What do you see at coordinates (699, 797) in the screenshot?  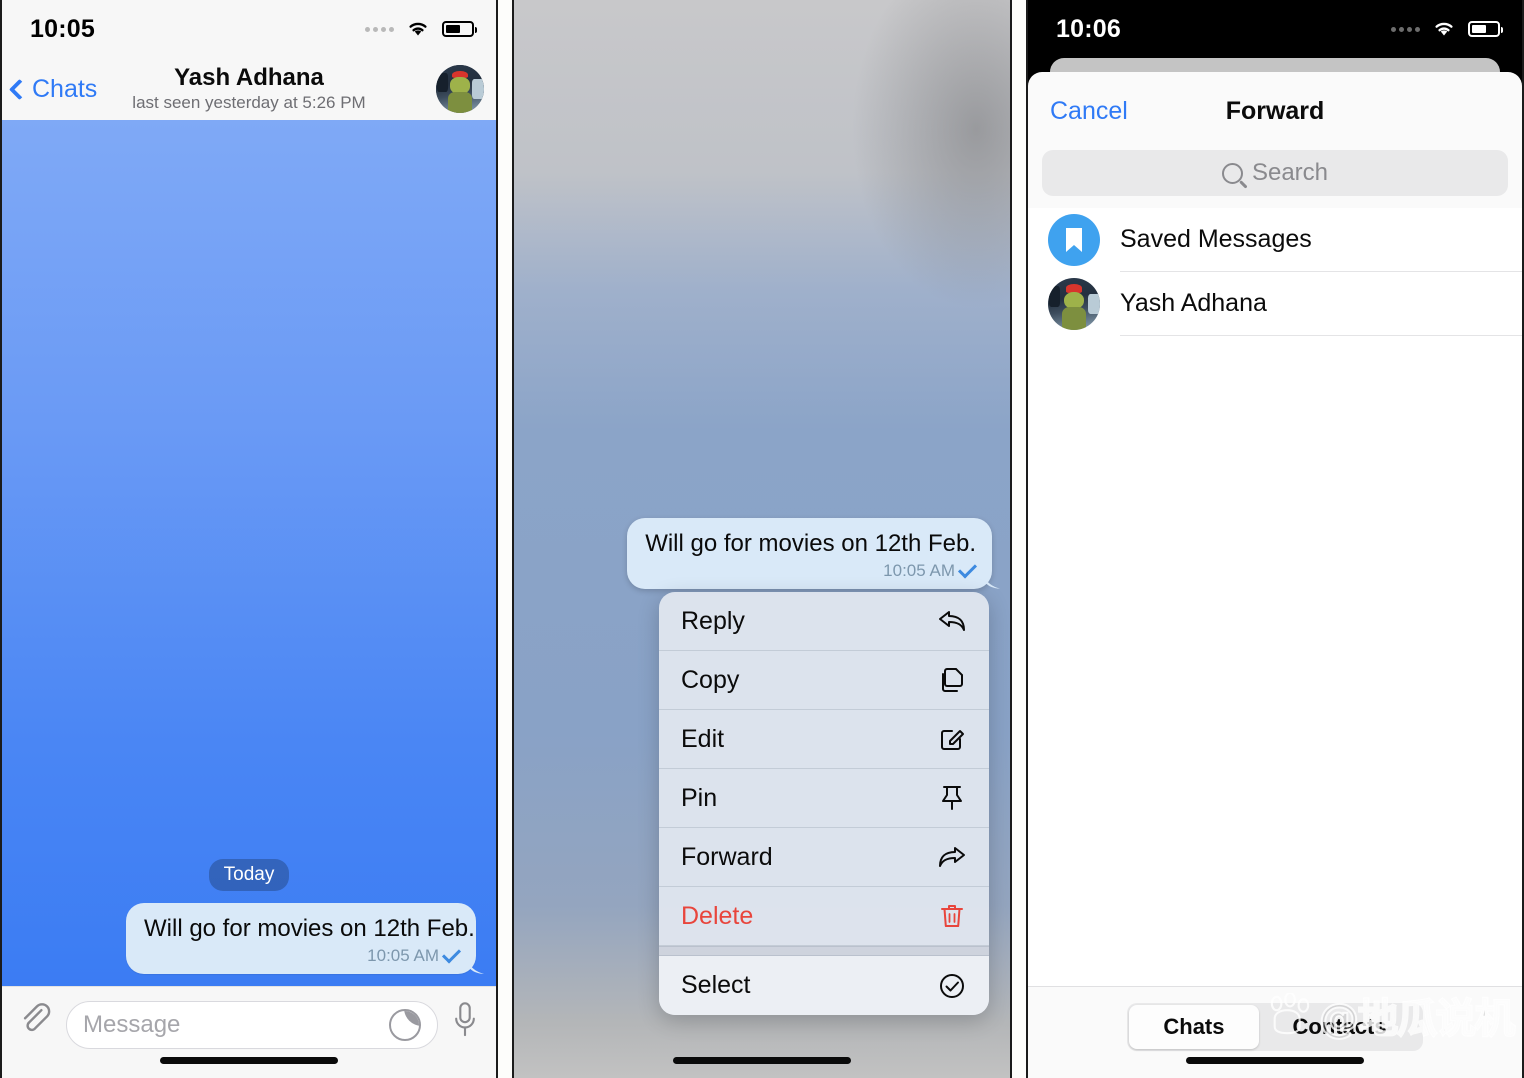 I see `context-menu-label: Pin` at bounding box center [699, 797].